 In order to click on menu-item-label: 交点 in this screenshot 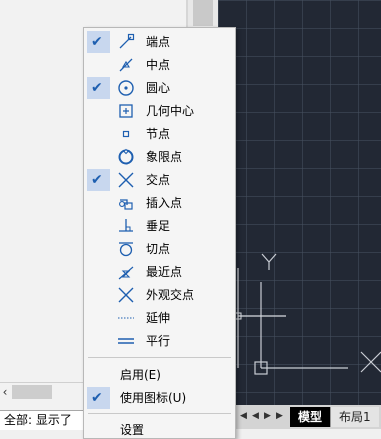, I will do `click(158, 180)`.